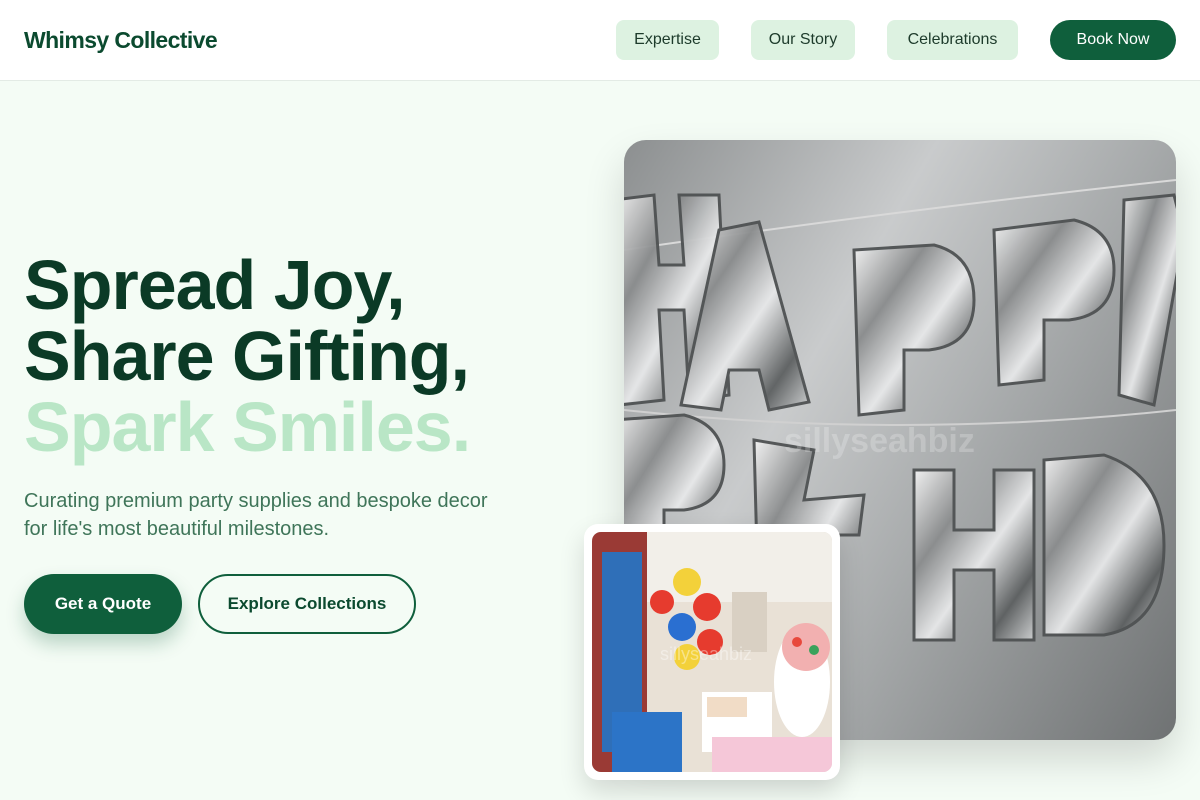  I want to click on party-decor-photo: sillyseahbiz, so click(712, 652).